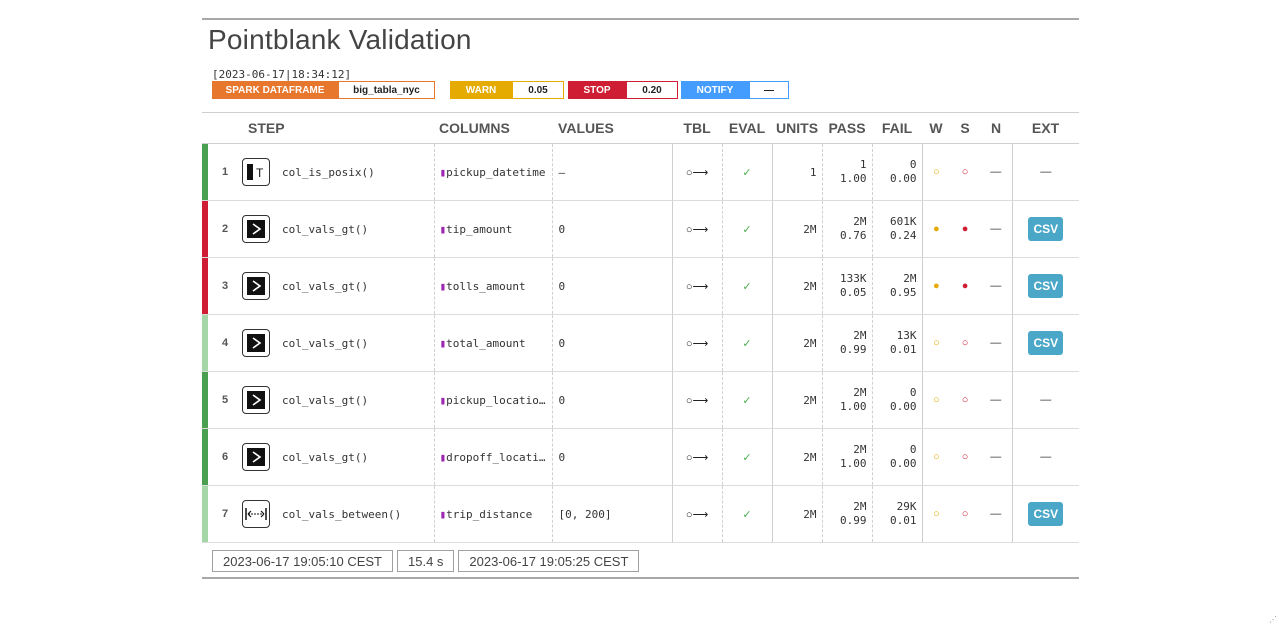 The width and height of the screenshot is (1279, 625). Describe the element at coordinates (1045, 400) in the screenshot. I see `ext-cell: —` at that location.